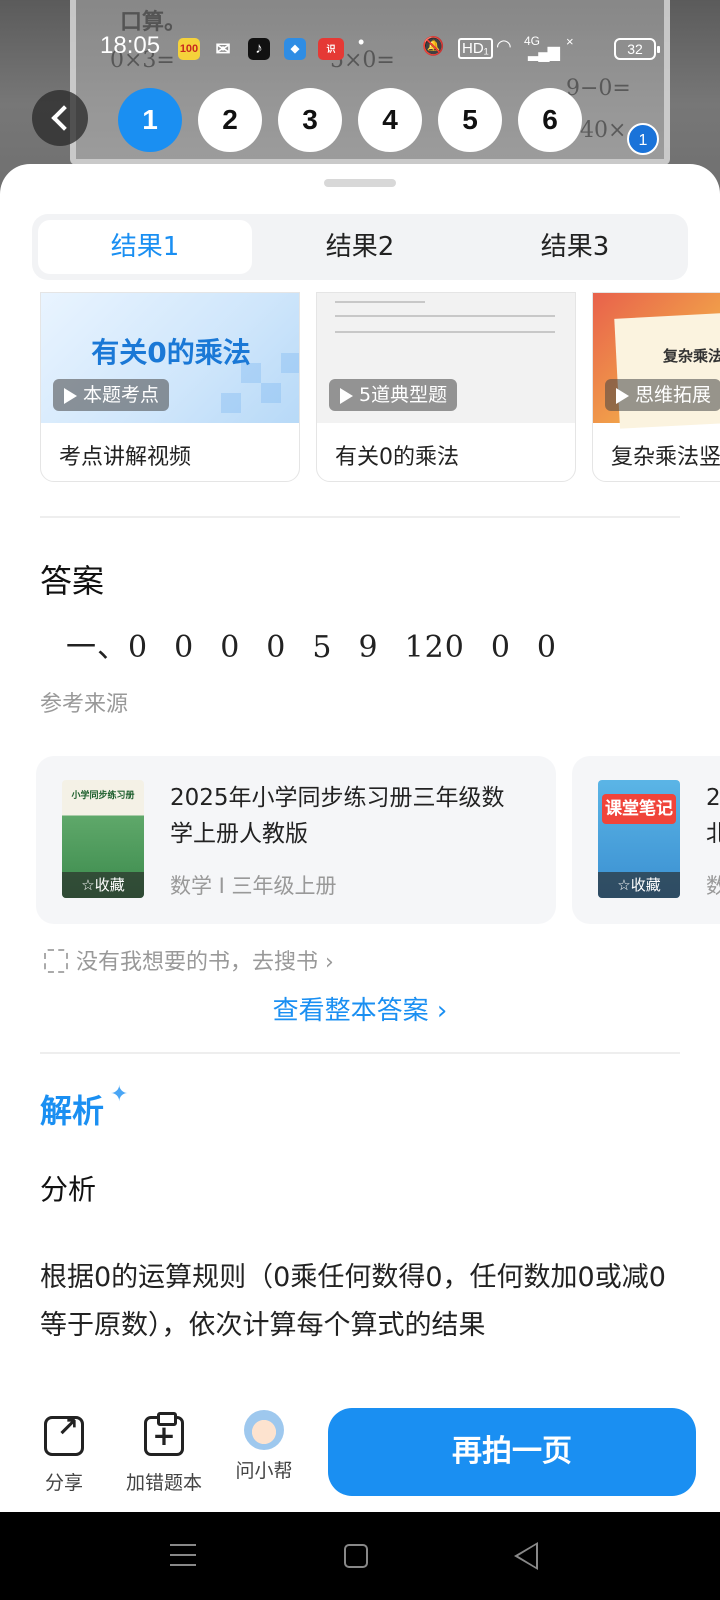  What do you see at coordinates (84, 704) in the screenshot?
I see `reference-title: 参考来源` at bounding box center [84, 704].